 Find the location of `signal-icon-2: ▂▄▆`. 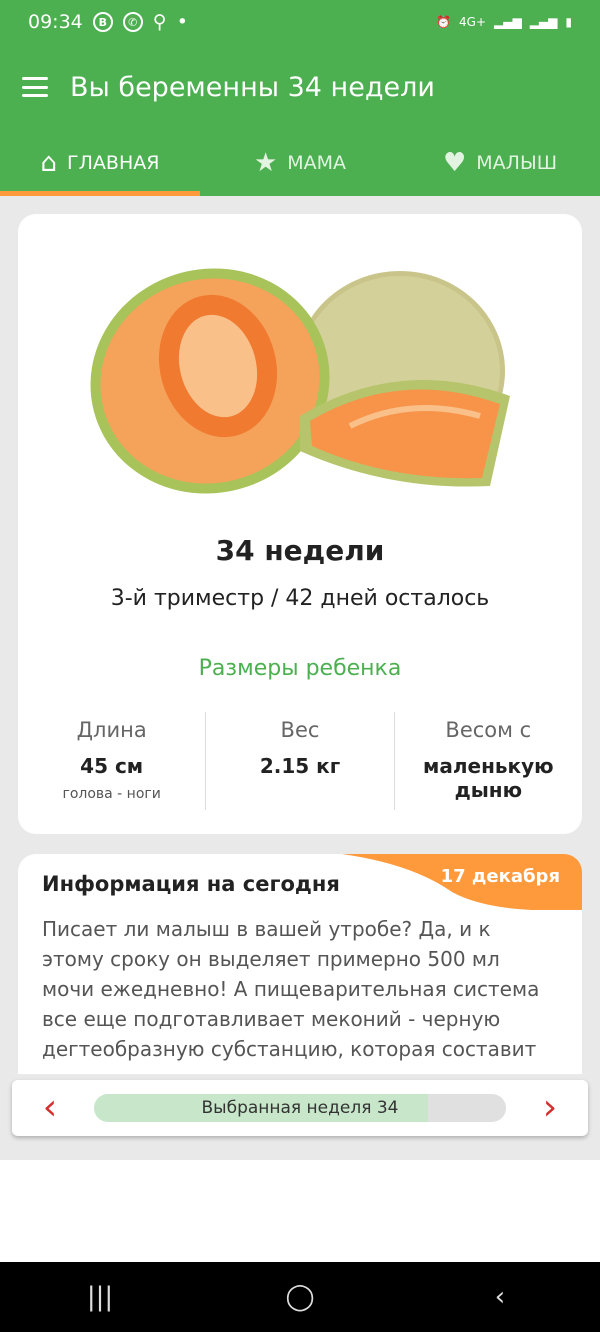

signal-icon-2: ▂▄▆ is located at coordinates (543, 22).